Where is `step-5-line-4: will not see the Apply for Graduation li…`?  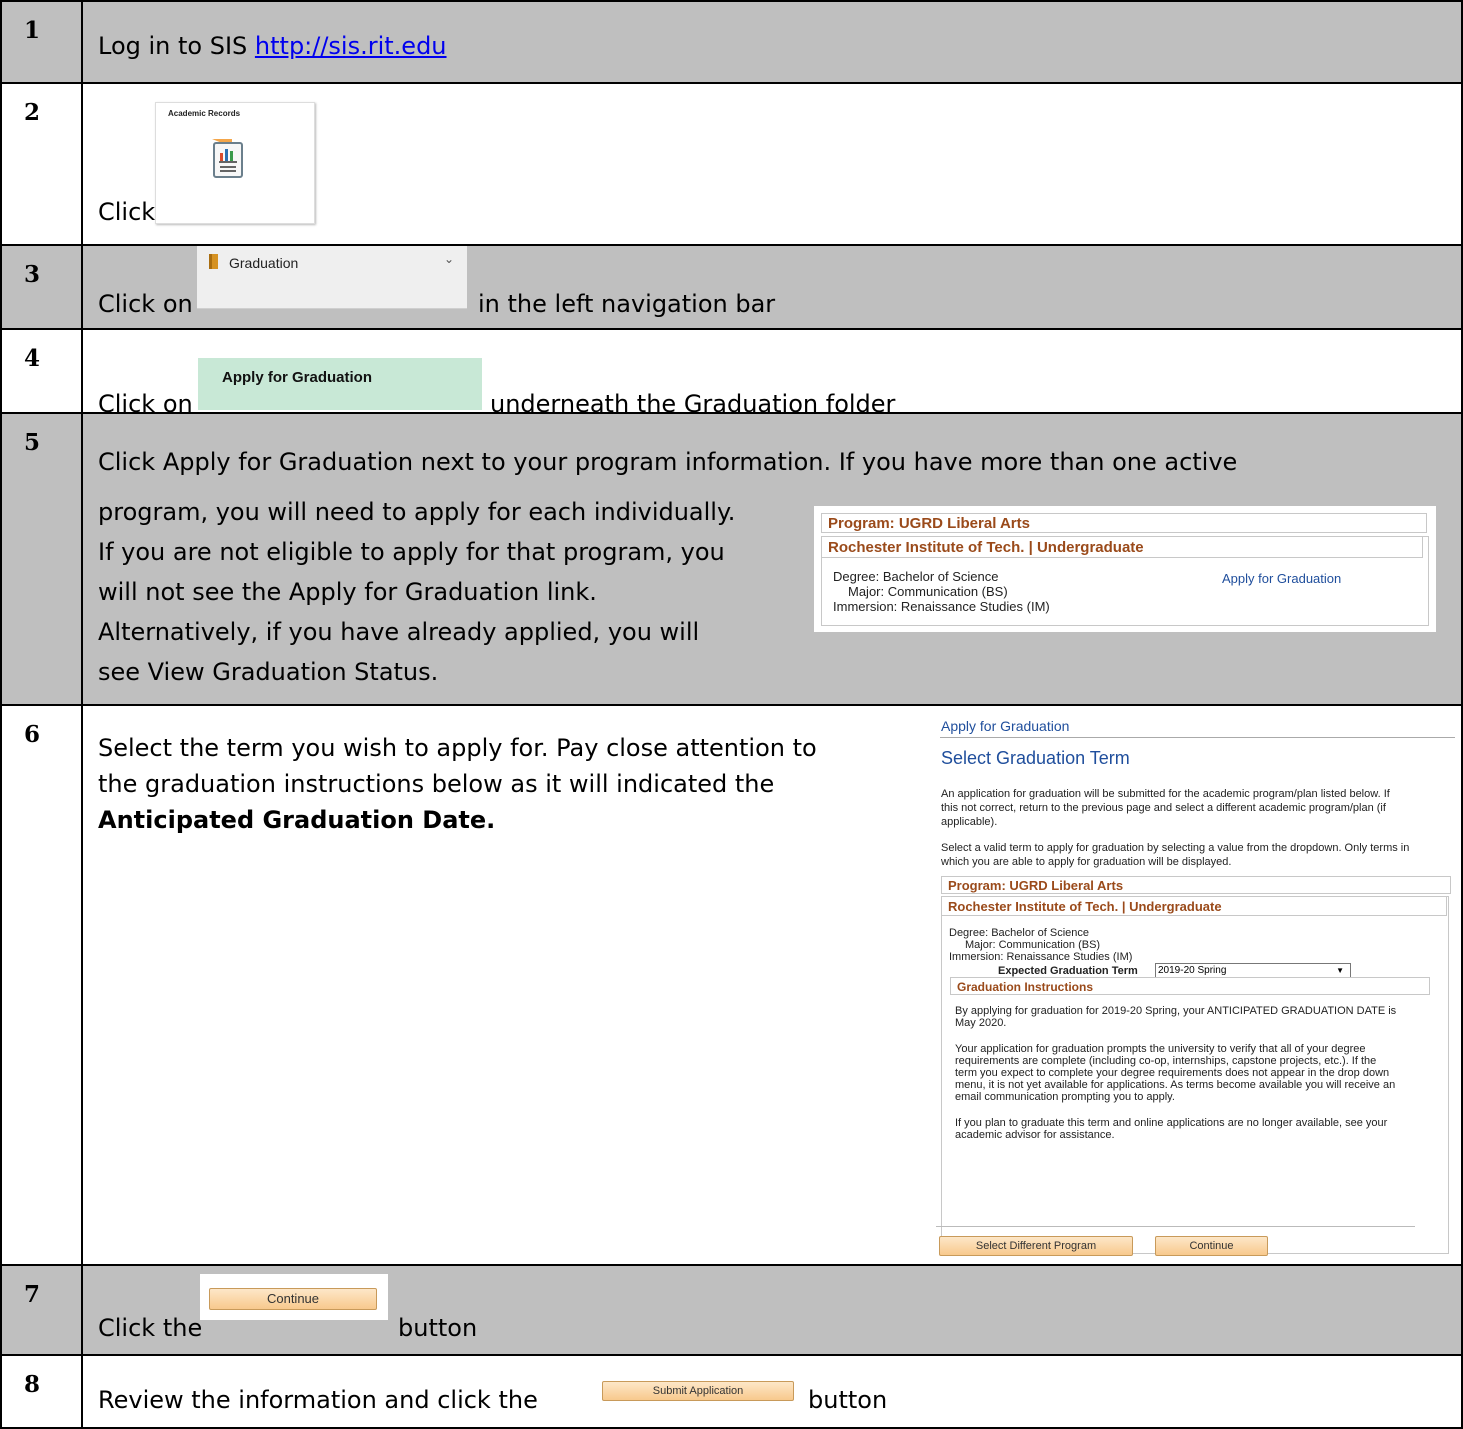 step-5-line-4: will not see the Apply for Graduation li… is located at coordinates (347, 592).